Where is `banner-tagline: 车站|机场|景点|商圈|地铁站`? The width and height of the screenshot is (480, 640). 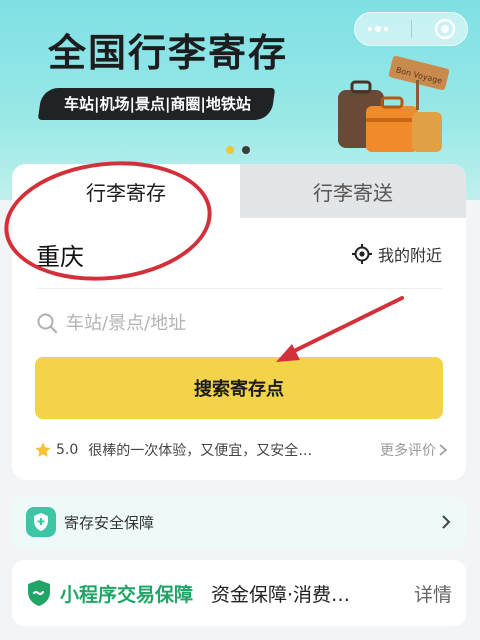
banner-tagline: 车站|机场|景点|商圈|地铁站 is located at coordinates (156, 104).